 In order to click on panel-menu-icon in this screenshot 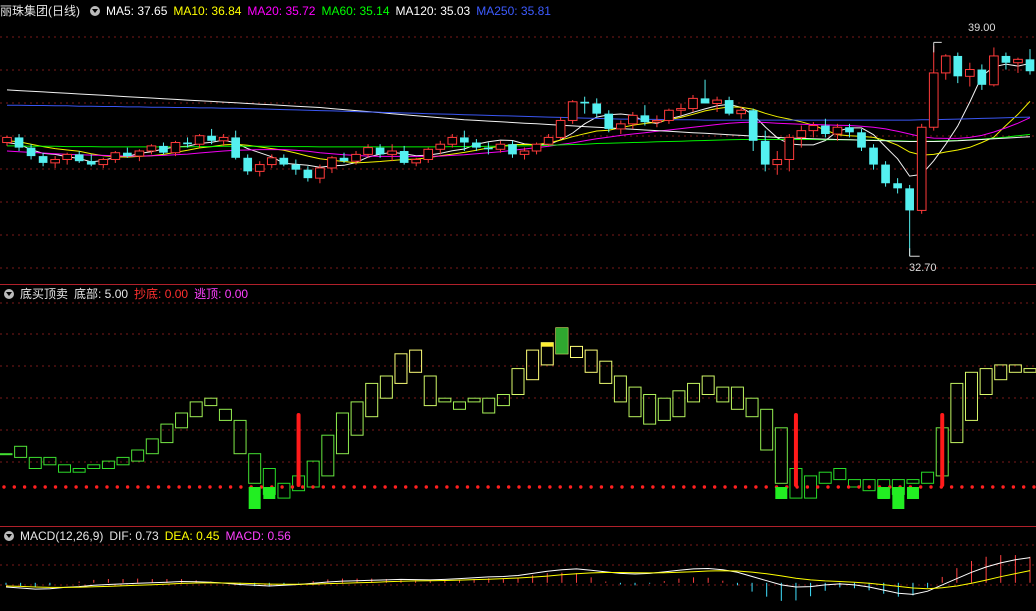, I will do `click(95, 11)`.